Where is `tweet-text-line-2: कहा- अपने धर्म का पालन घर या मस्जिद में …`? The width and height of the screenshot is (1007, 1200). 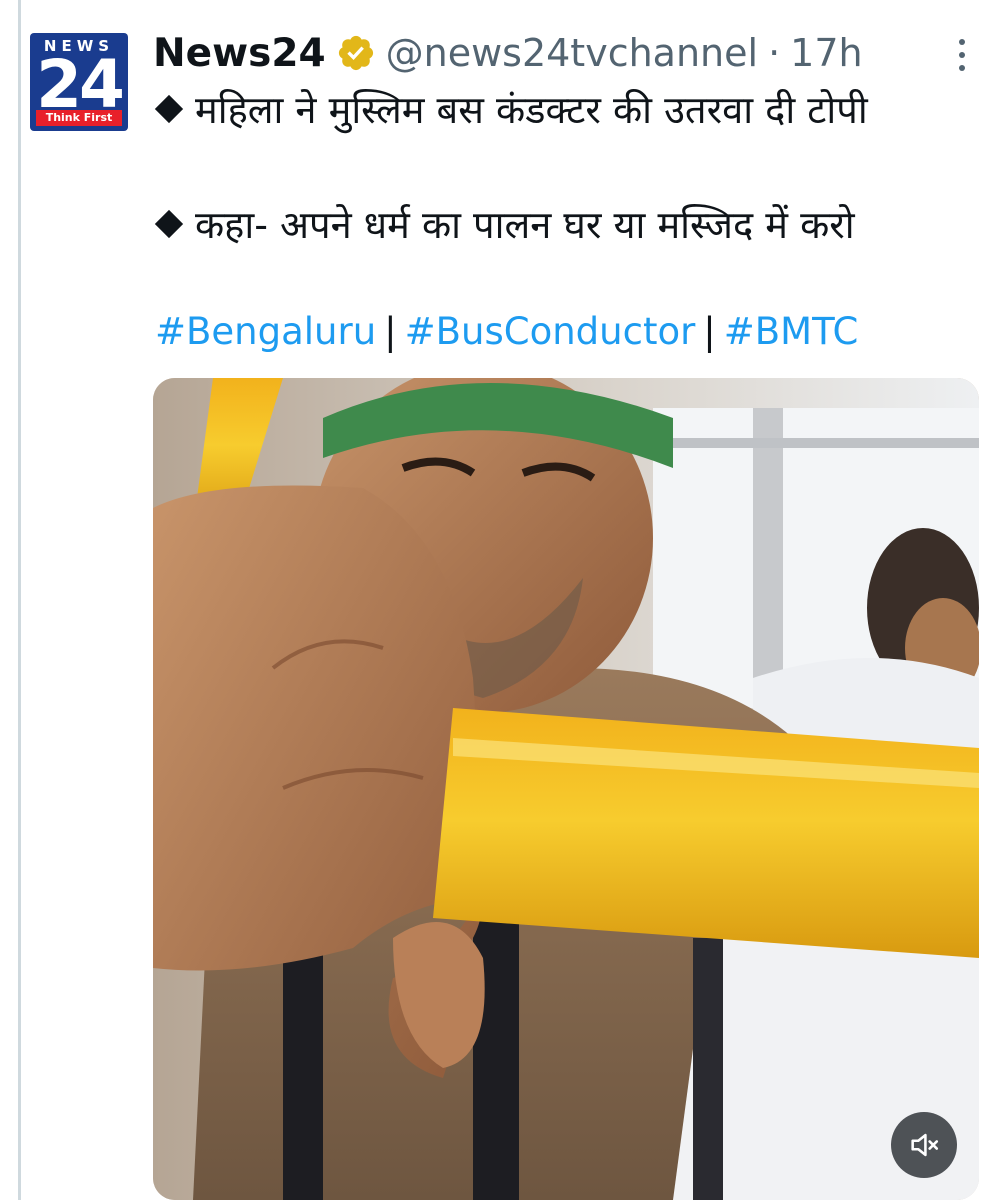 tweet-text-line-2: कहा- अपने धर्म का पालन घर या मस्जिद में … is located at coordinates (504, 224).